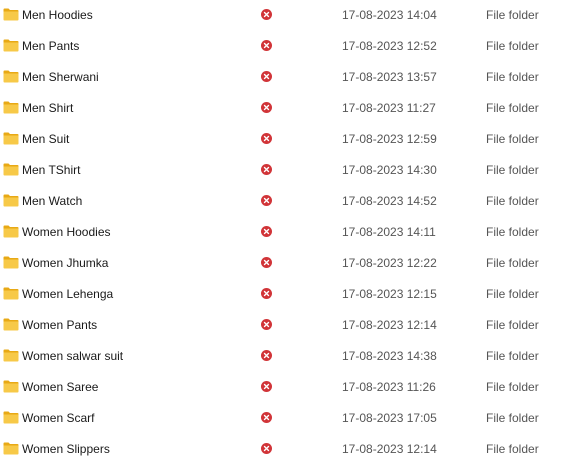 The height and width of the screenshot is (467, 585). Describe the element at coordinates (389, 108) in the screenshot. I see `date-modified: 17-08-2023 11:27` at that location.